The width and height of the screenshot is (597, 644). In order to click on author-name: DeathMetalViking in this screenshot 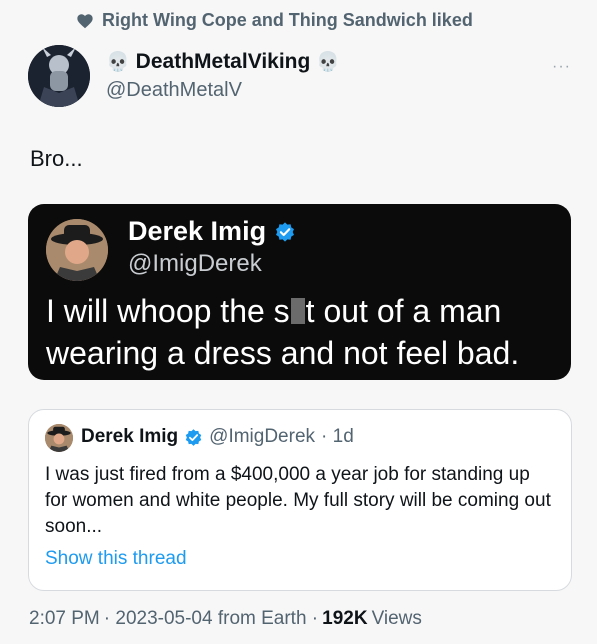, I will do `click(223, 62)`.